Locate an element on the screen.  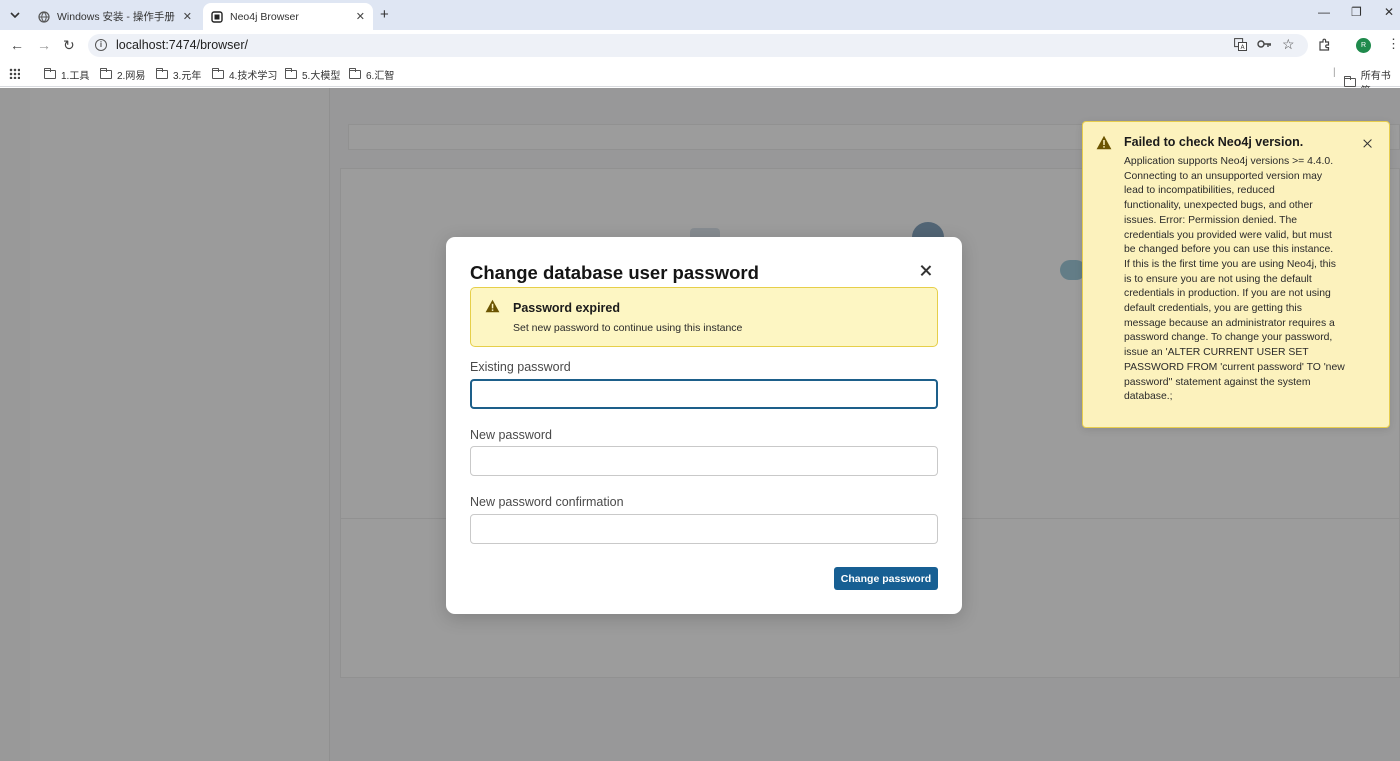
neo4j-favicon-icon is located at coordinates (217, 16).